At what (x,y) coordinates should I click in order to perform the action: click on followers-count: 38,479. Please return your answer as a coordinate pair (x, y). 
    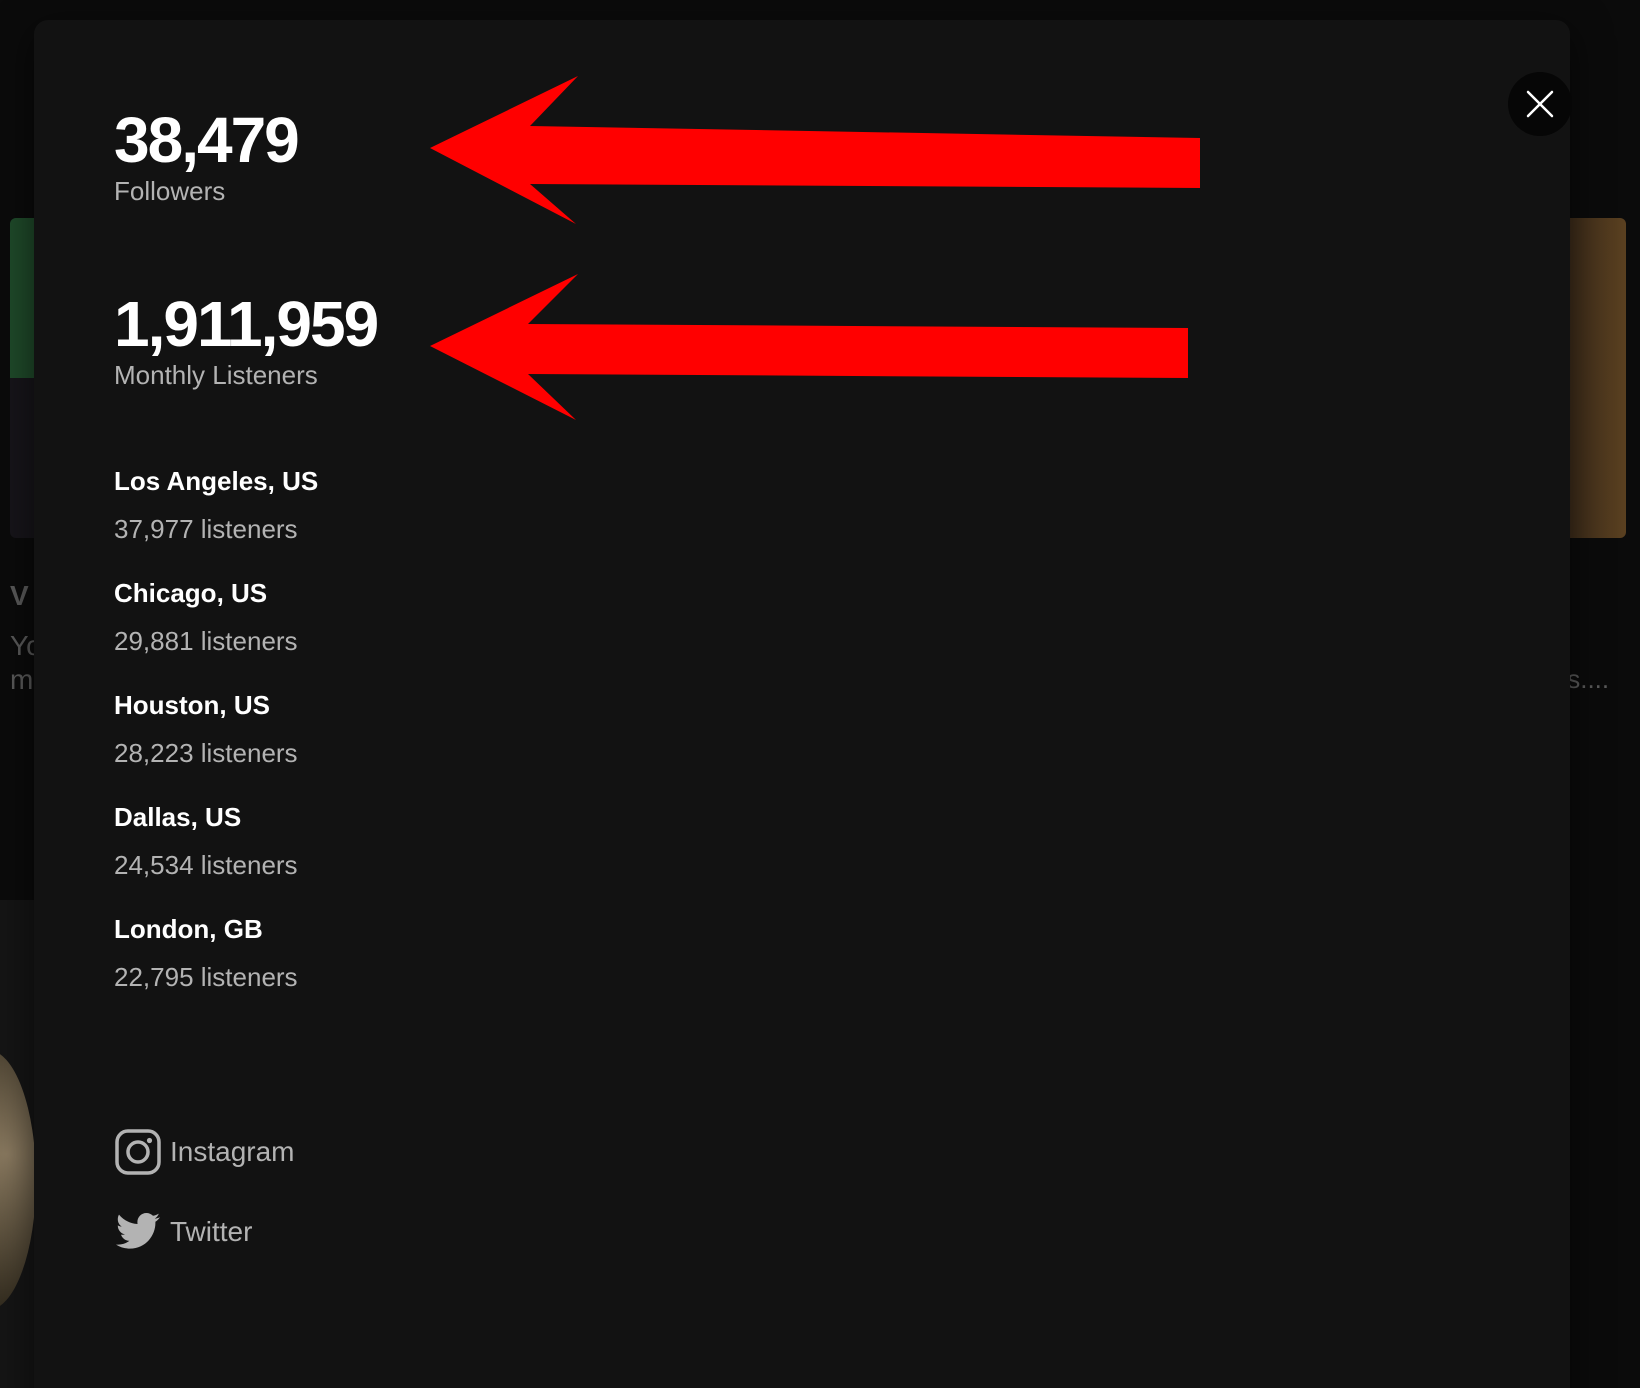
    Looking at the image, I should click on (207, 140).